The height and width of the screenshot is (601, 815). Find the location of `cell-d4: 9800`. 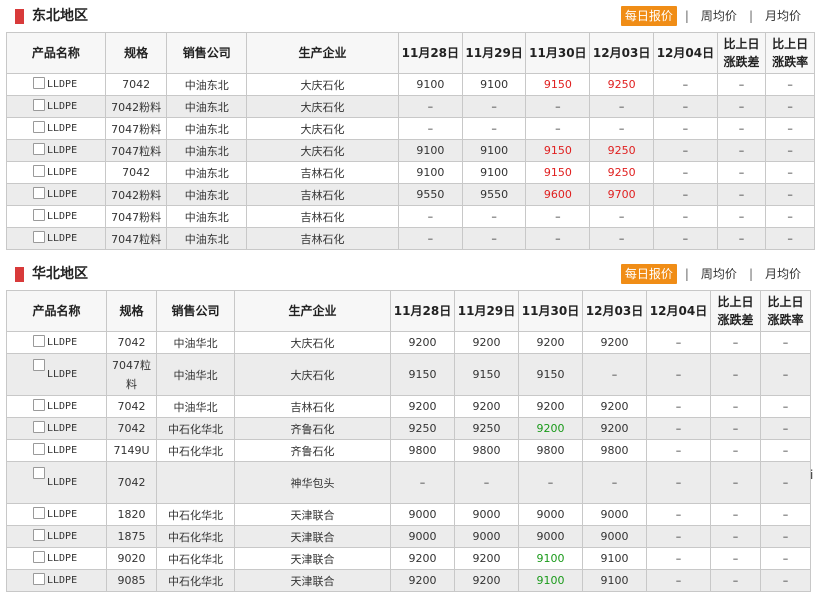

cell-d4: 9800 is located at coordinates (614, 450).